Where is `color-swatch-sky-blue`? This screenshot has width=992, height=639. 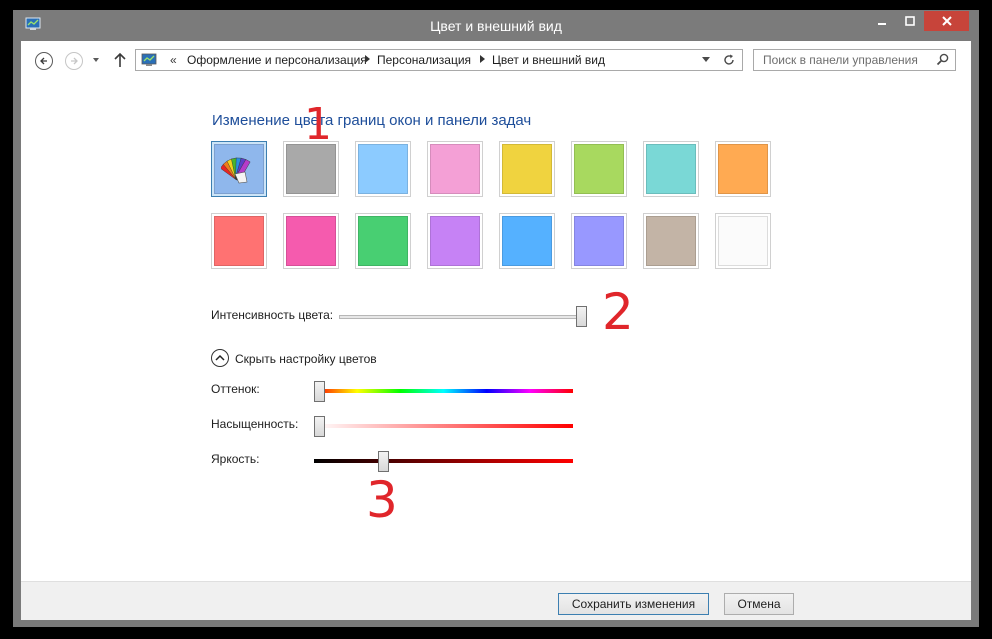 color-swatch-sky-blue is located at coordinates (383, 169).